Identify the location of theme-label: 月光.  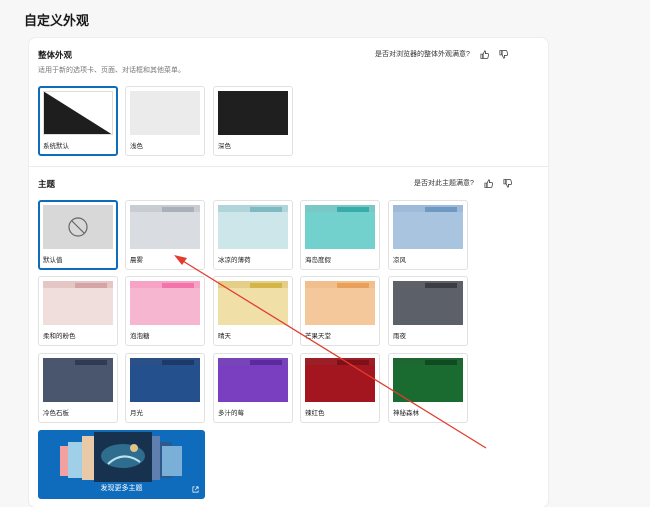
(136, 413).